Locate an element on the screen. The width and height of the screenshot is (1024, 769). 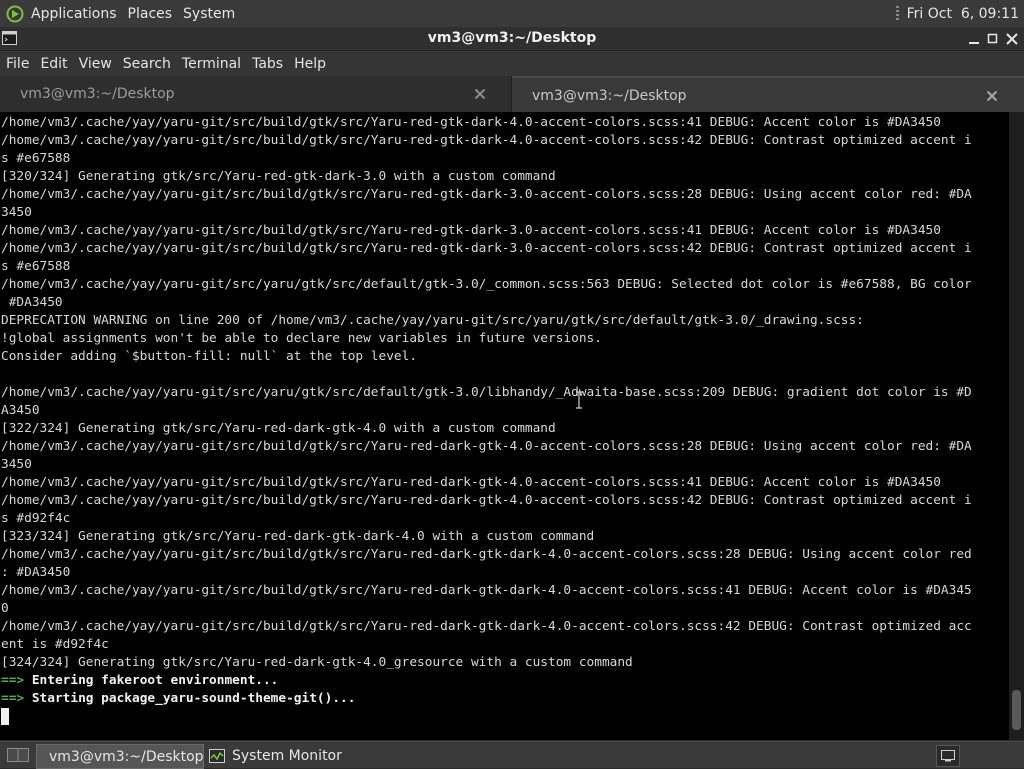
minimize-button is located at coordinates (974, 39).